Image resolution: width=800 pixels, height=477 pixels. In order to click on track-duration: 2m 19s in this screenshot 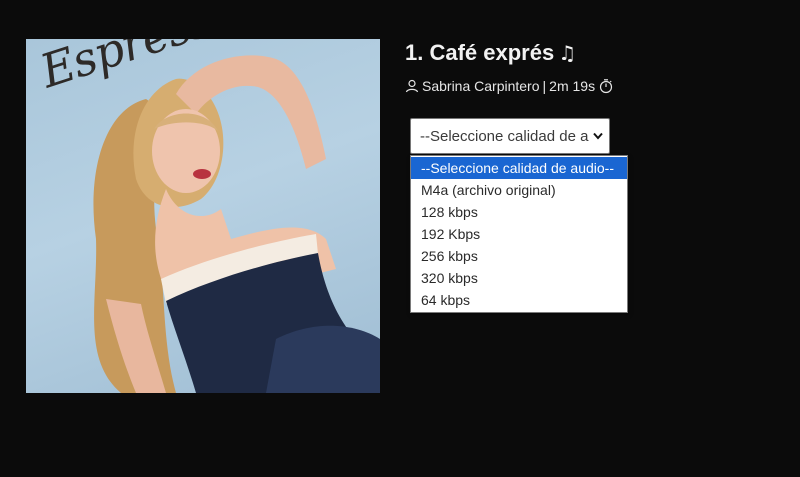, I will do `click(572, 86)`.